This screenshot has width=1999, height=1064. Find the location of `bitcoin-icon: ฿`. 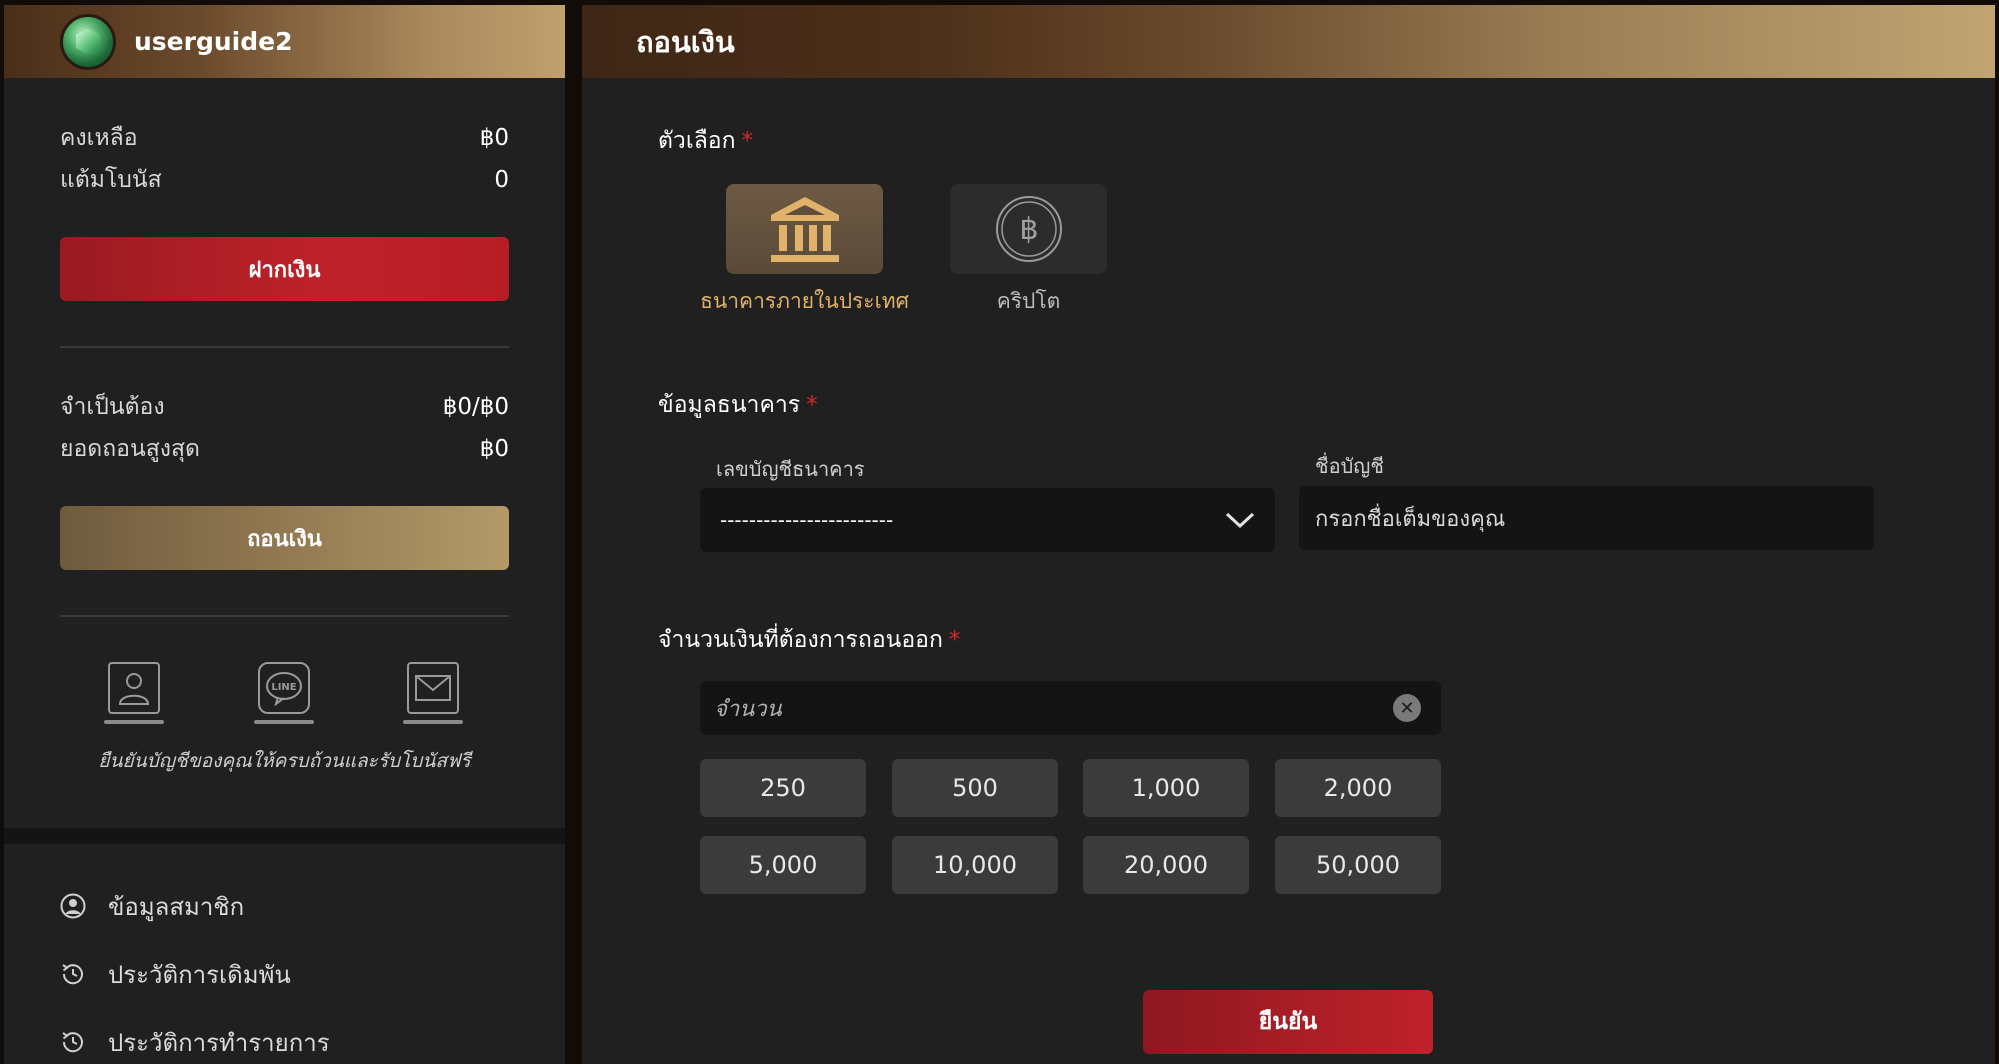

bitcoin-icon: ฿ is located at coordinates (1028, 229).